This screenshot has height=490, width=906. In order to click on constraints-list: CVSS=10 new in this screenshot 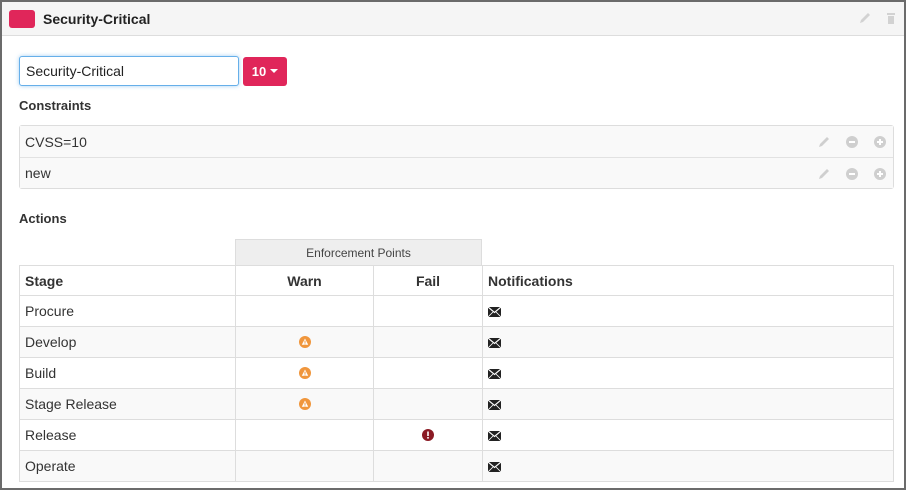, I will do `click(456, 157)`.